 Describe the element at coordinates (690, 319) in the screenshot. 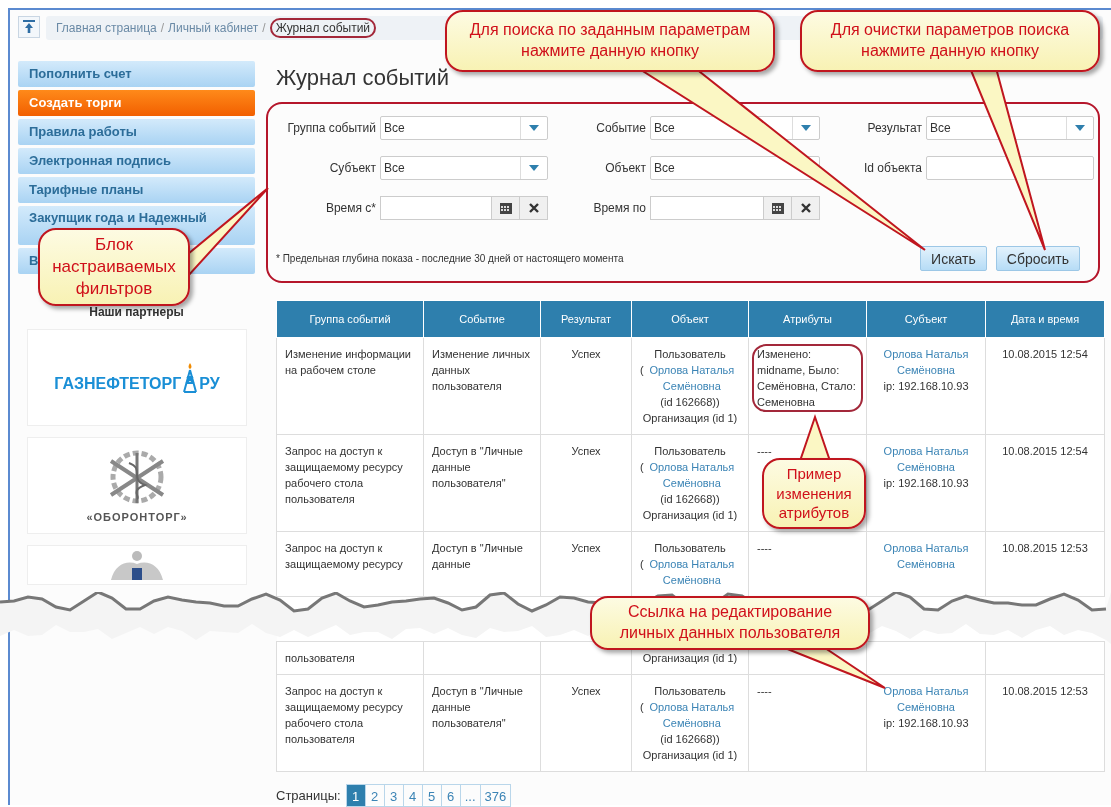

I see `column-header: Объект` at that location.